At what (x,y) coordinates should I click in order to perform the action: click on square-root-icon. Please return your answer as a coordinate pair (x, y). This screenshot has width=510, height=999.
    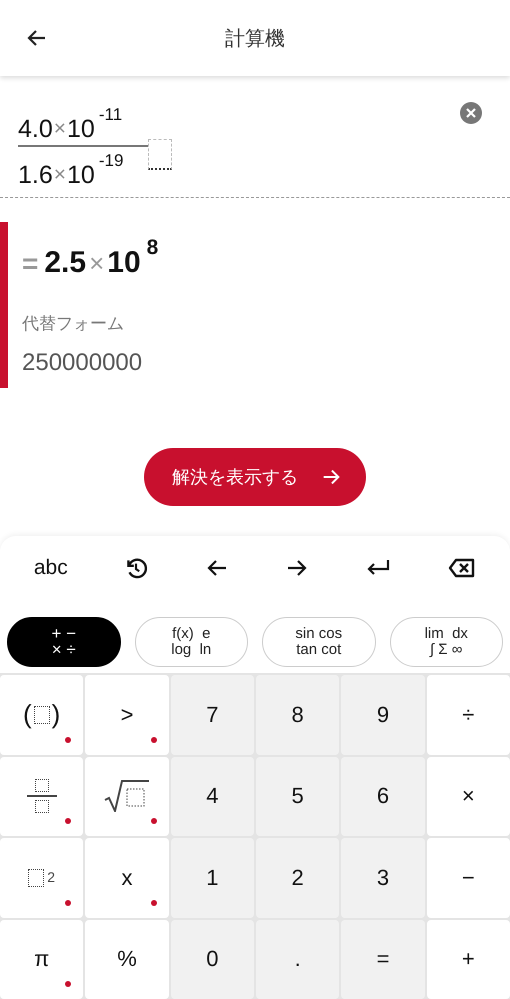
    Looking at the image, I should click on (127, 796).